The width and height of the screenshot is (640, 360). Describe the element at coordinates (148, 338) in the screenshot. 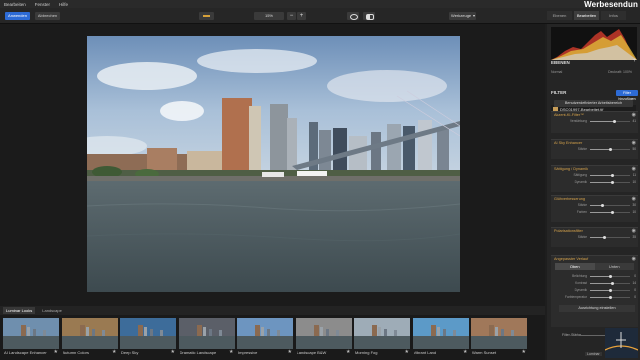

I see `look-preset: Deep Sky ★` at that location.